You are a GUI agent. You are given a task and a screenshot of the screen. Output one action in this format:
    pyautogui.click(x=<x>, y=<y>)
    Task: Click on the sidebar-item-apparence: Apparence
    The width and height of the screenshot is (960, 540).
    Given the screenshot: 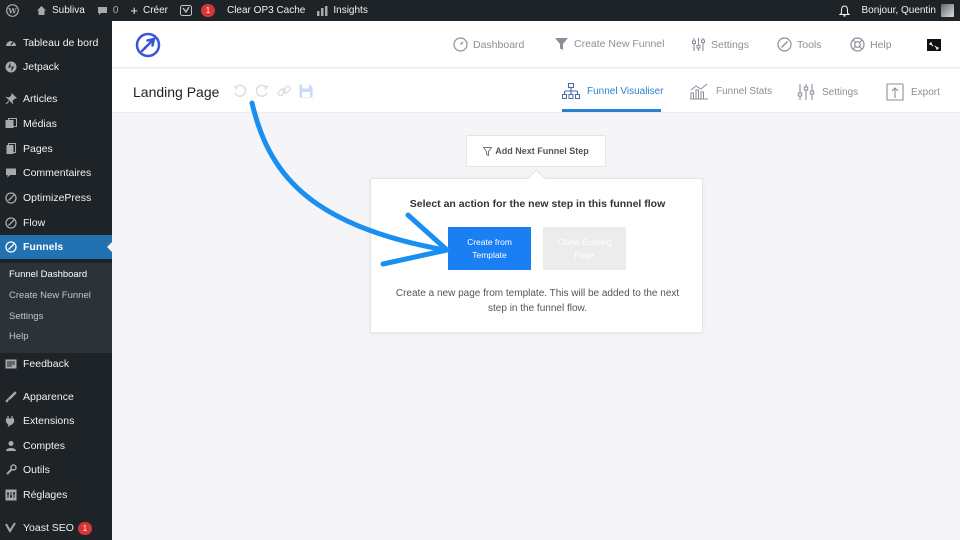 What is the action you would take?
    pyautogui.click(x=56, y=397)
    